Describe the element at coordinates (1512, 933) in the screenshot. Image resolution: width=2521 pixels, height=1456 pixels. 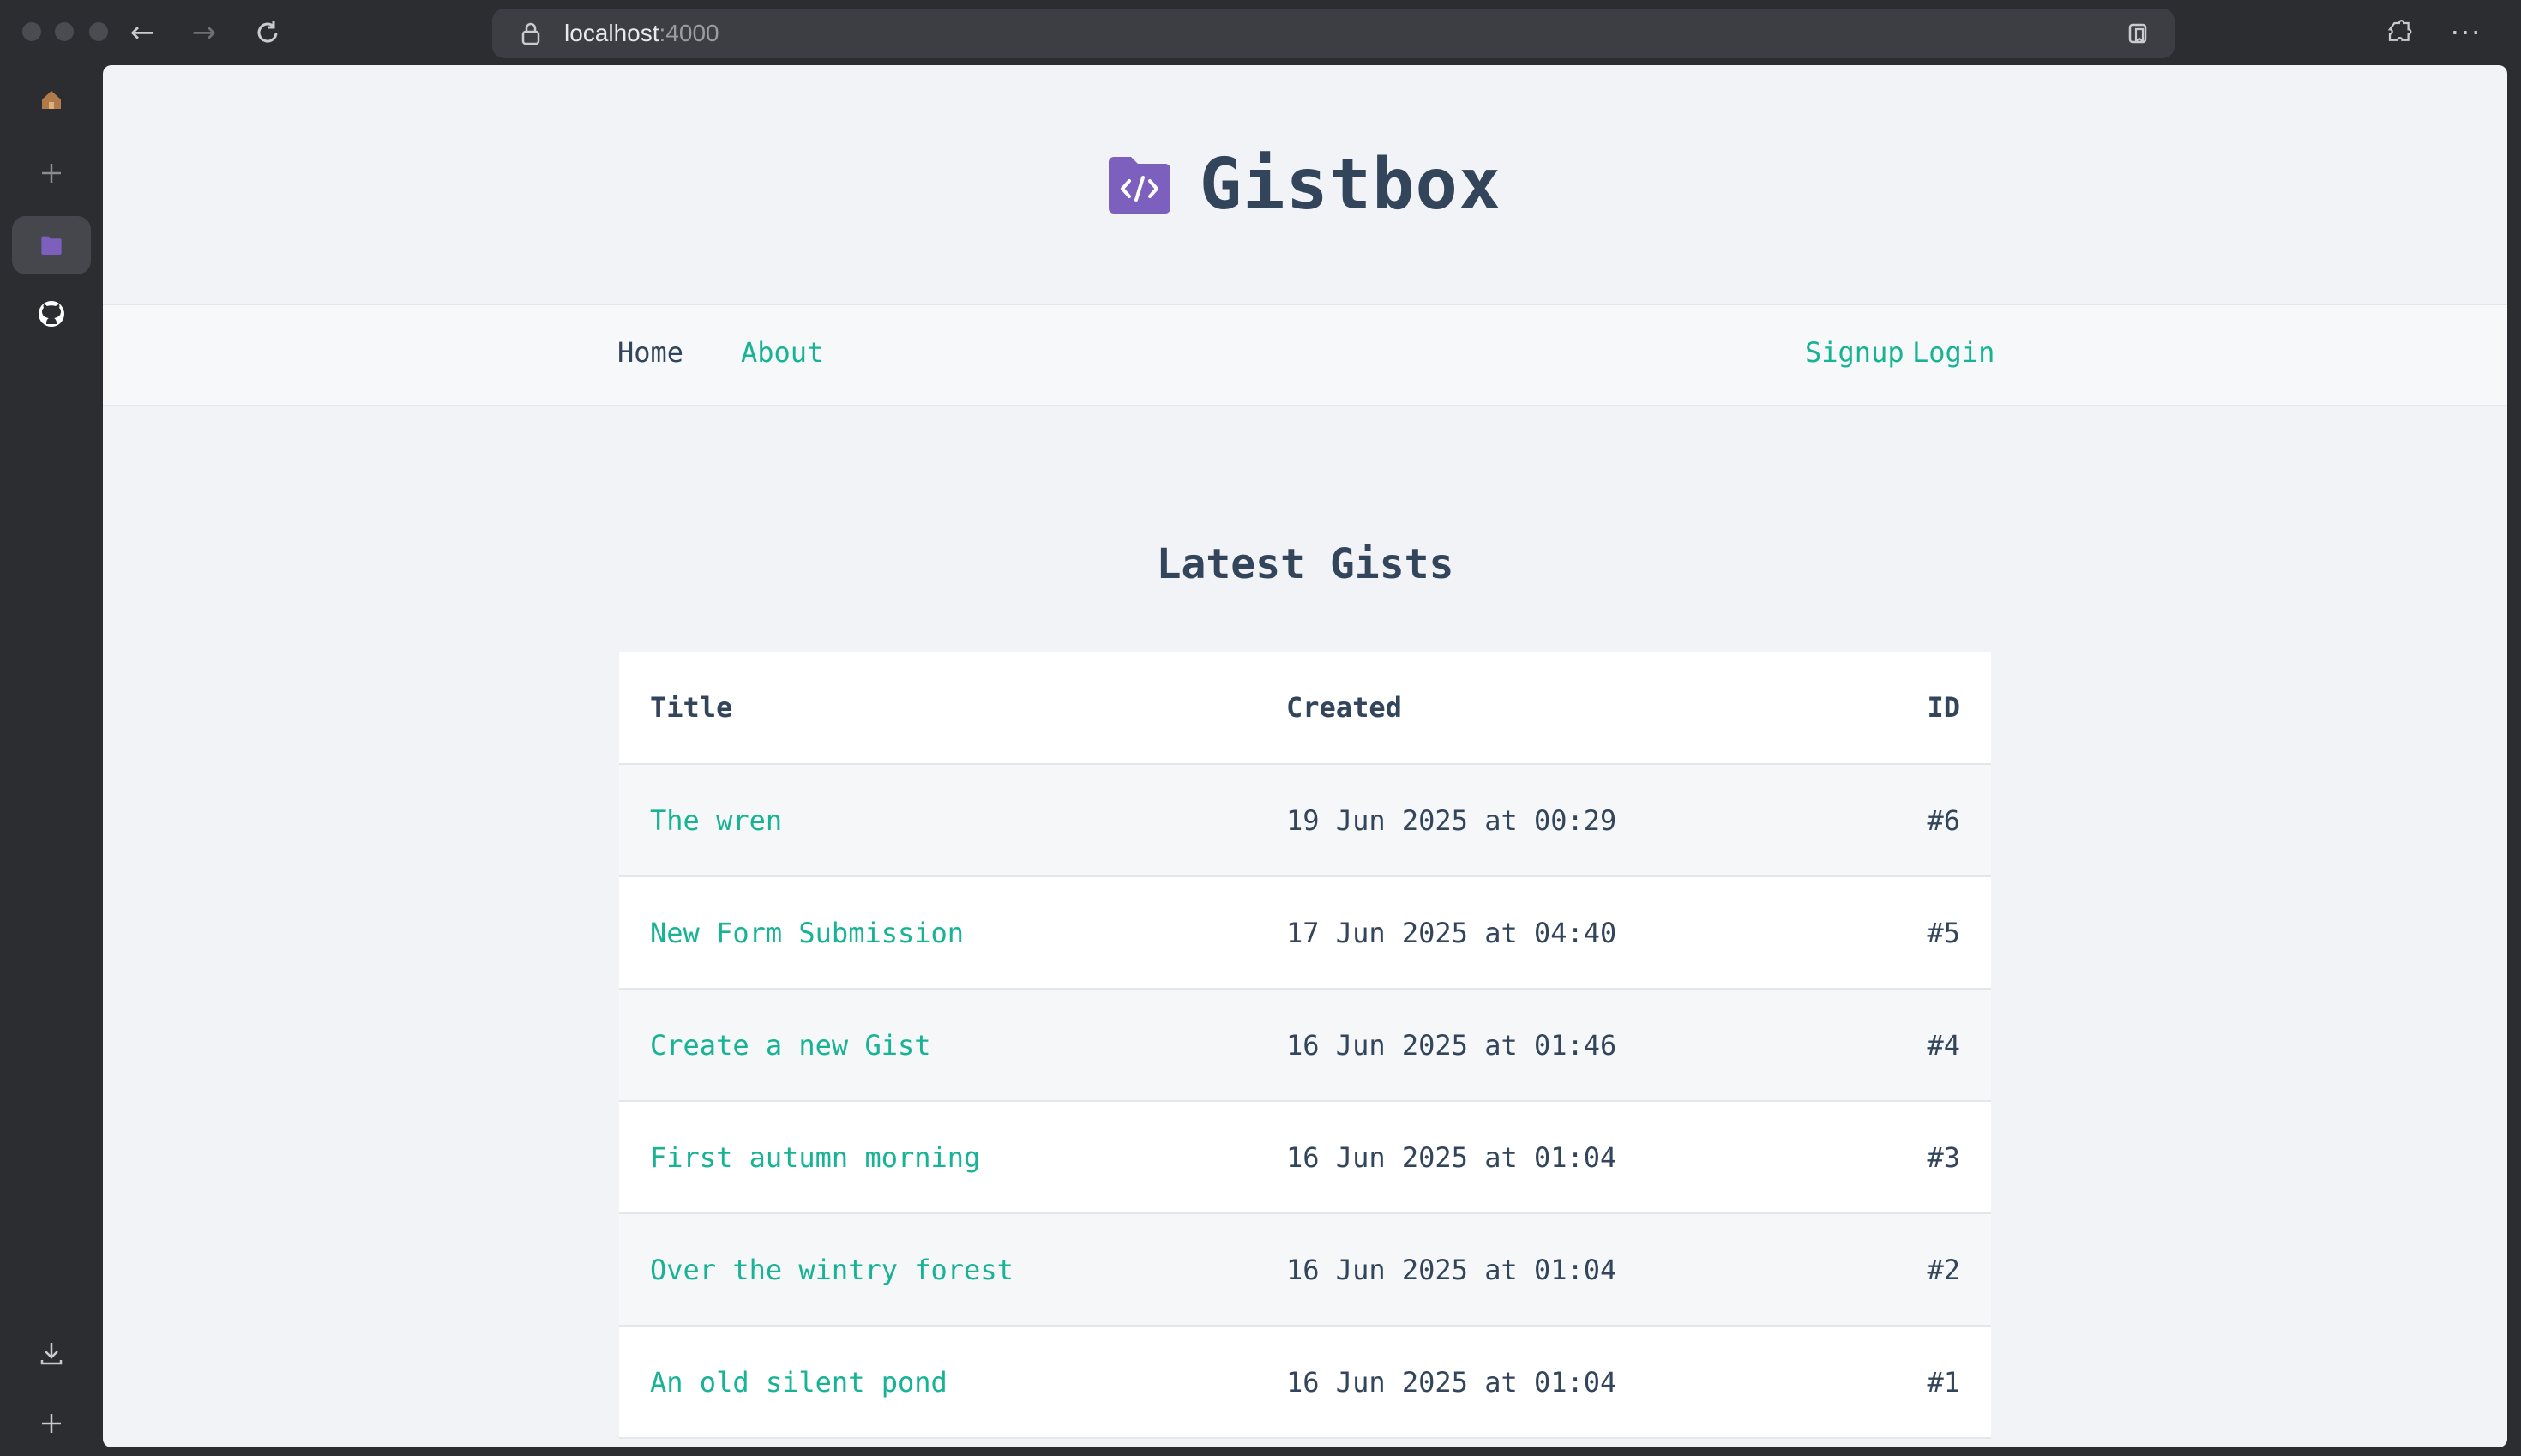
I see `gist-created: 17 Jun 2025 at 04:40` at that location.